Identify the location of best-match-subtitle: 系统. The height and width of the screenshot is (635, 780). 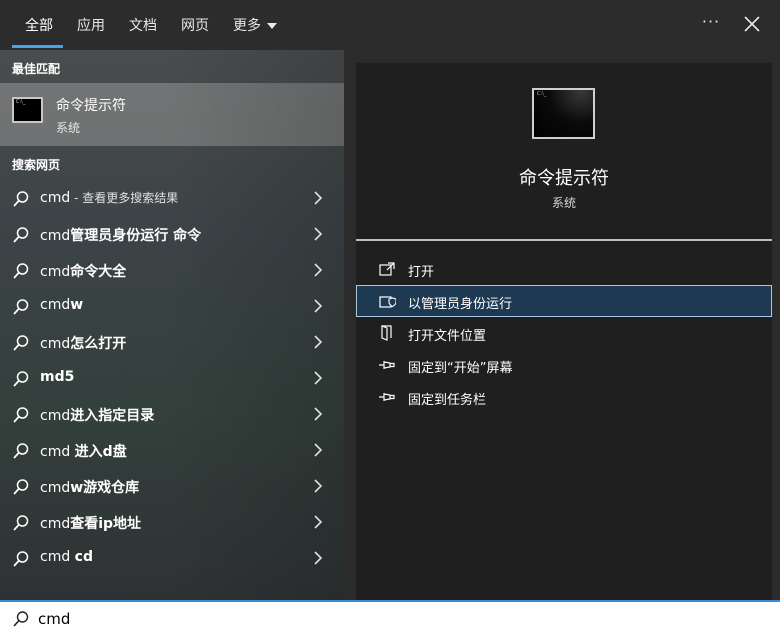
(68, 128).